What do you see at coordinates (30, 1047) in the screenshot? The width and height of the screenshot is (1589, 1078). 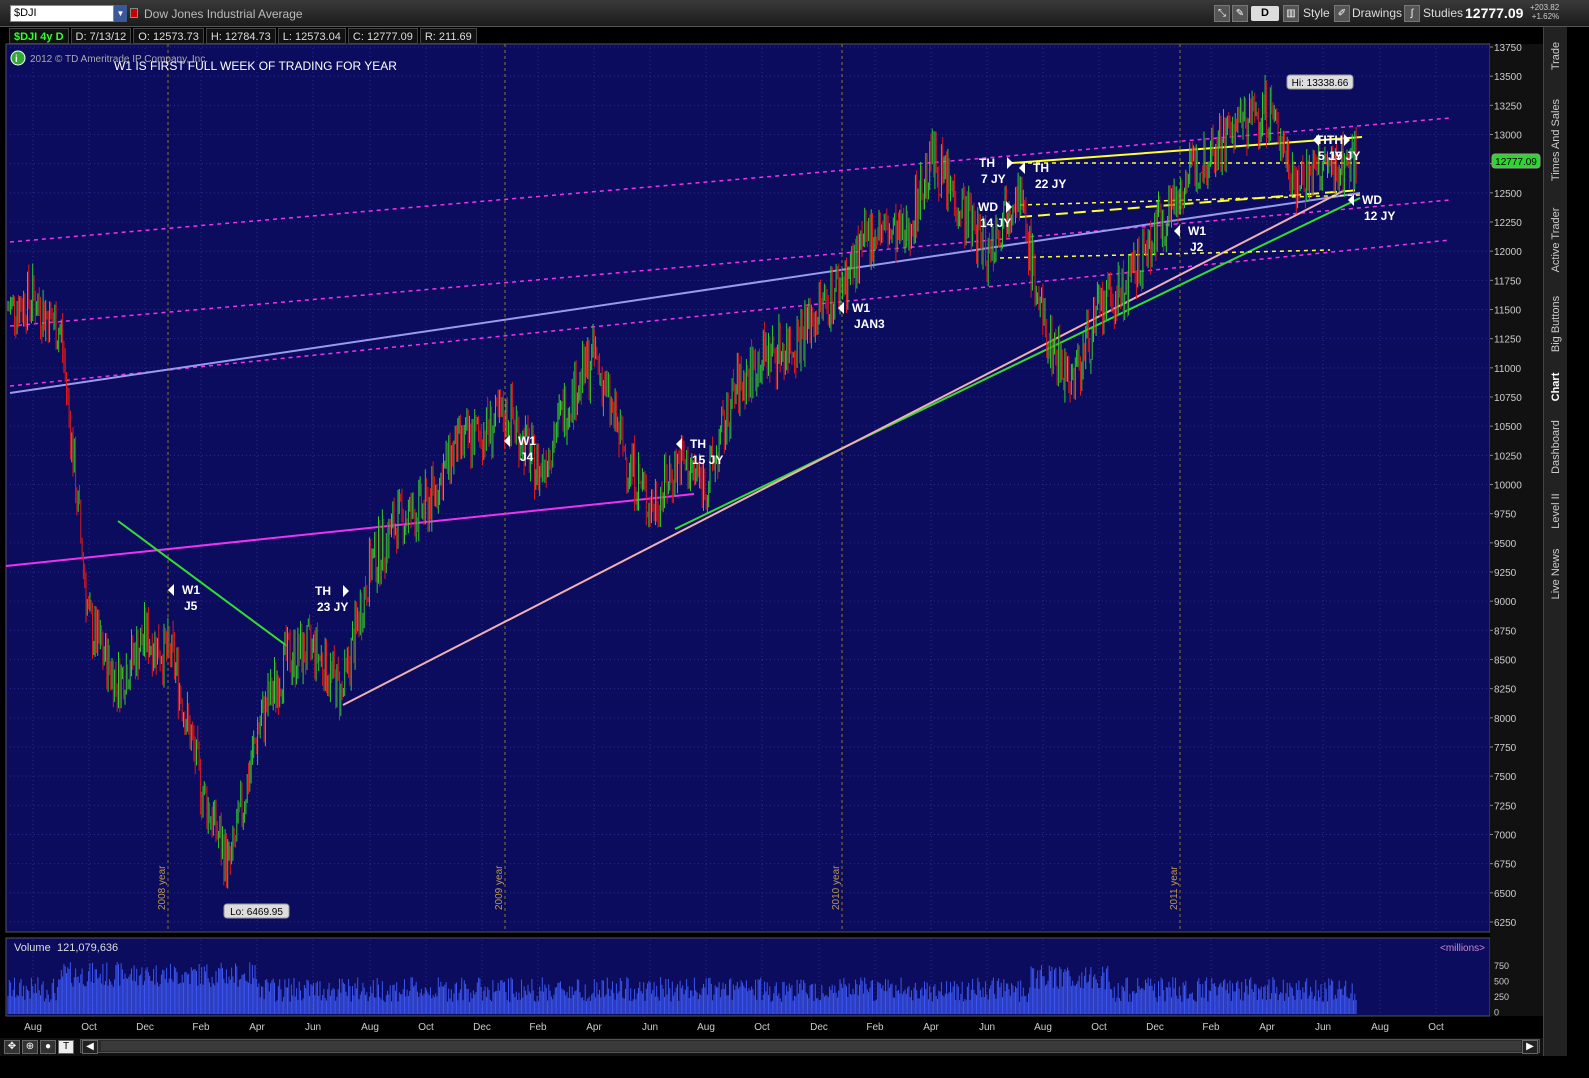 I see `zoom-icon: ⊕` at bounding box center [30, 1047].